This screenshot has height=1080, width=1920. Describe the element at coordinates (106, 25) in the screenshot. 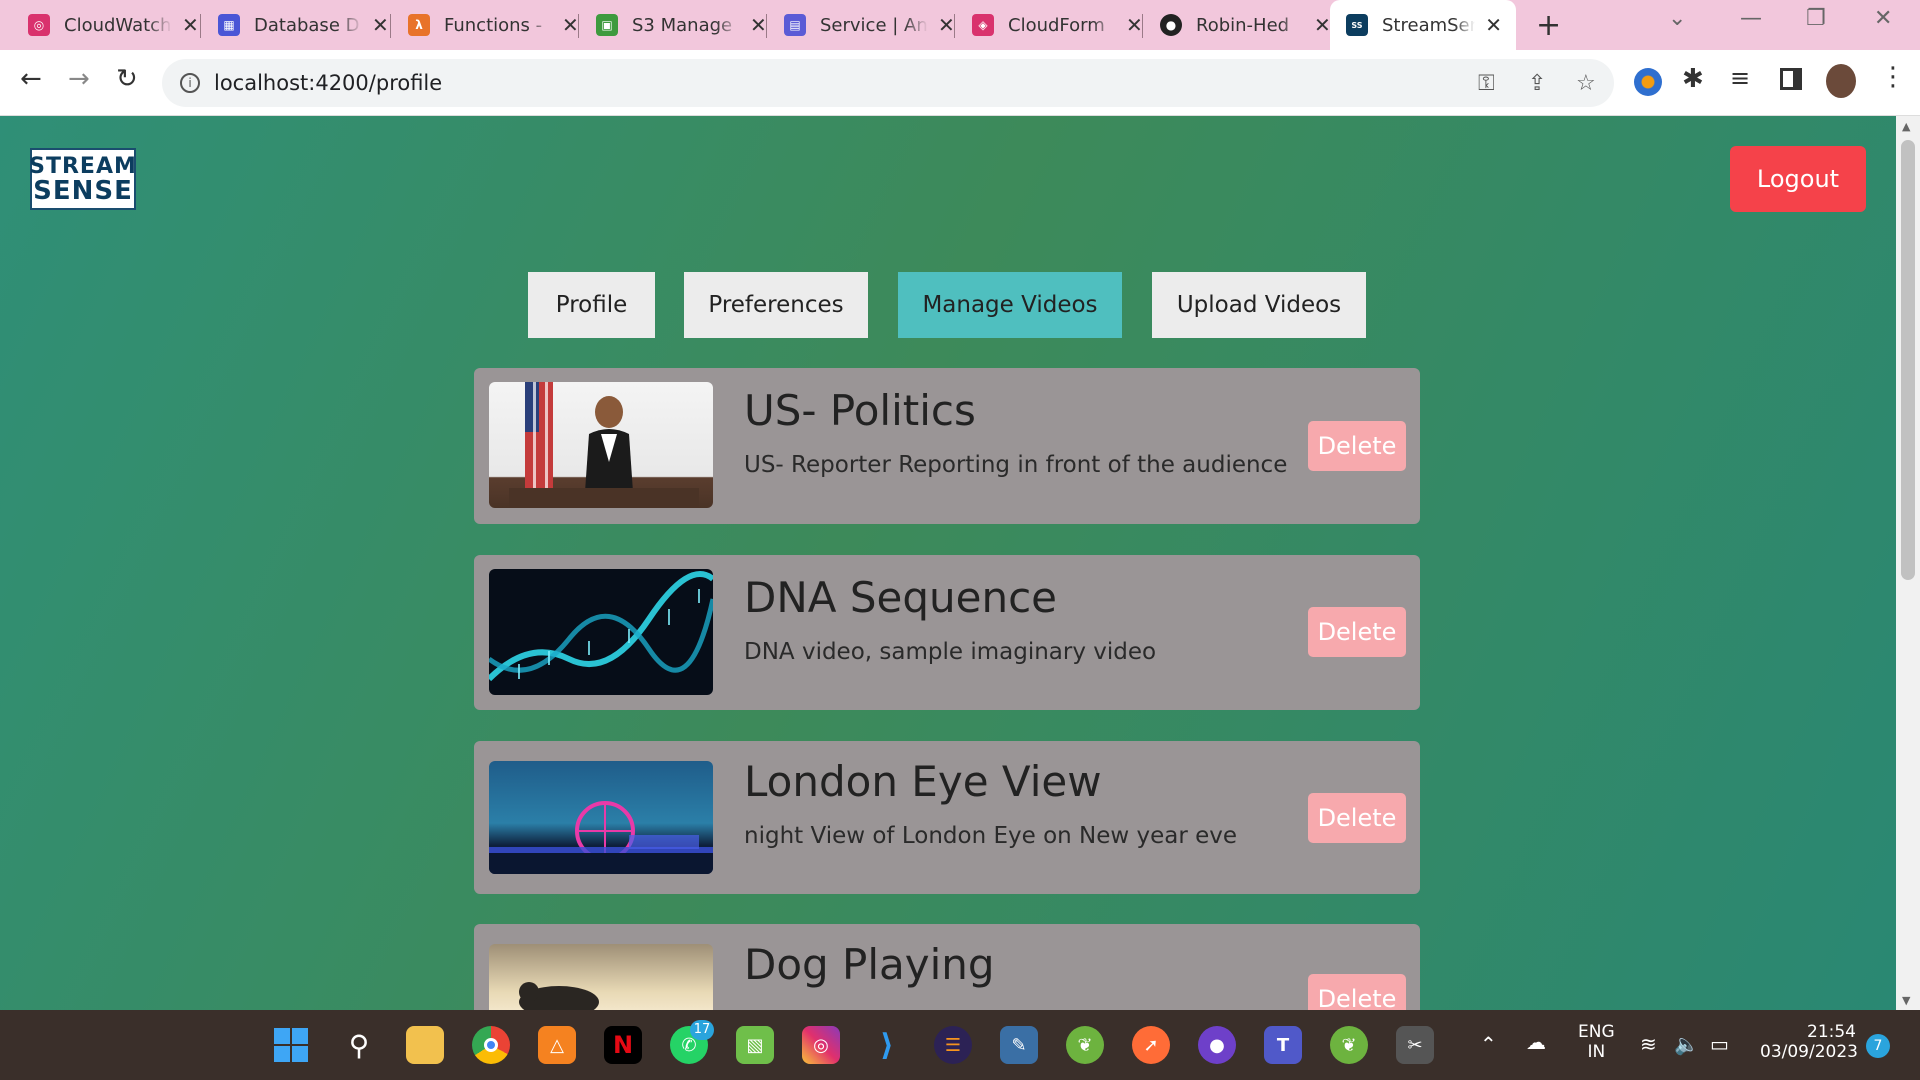

I see `browser-tab: ◎ CloudWatch ✕` at that location.